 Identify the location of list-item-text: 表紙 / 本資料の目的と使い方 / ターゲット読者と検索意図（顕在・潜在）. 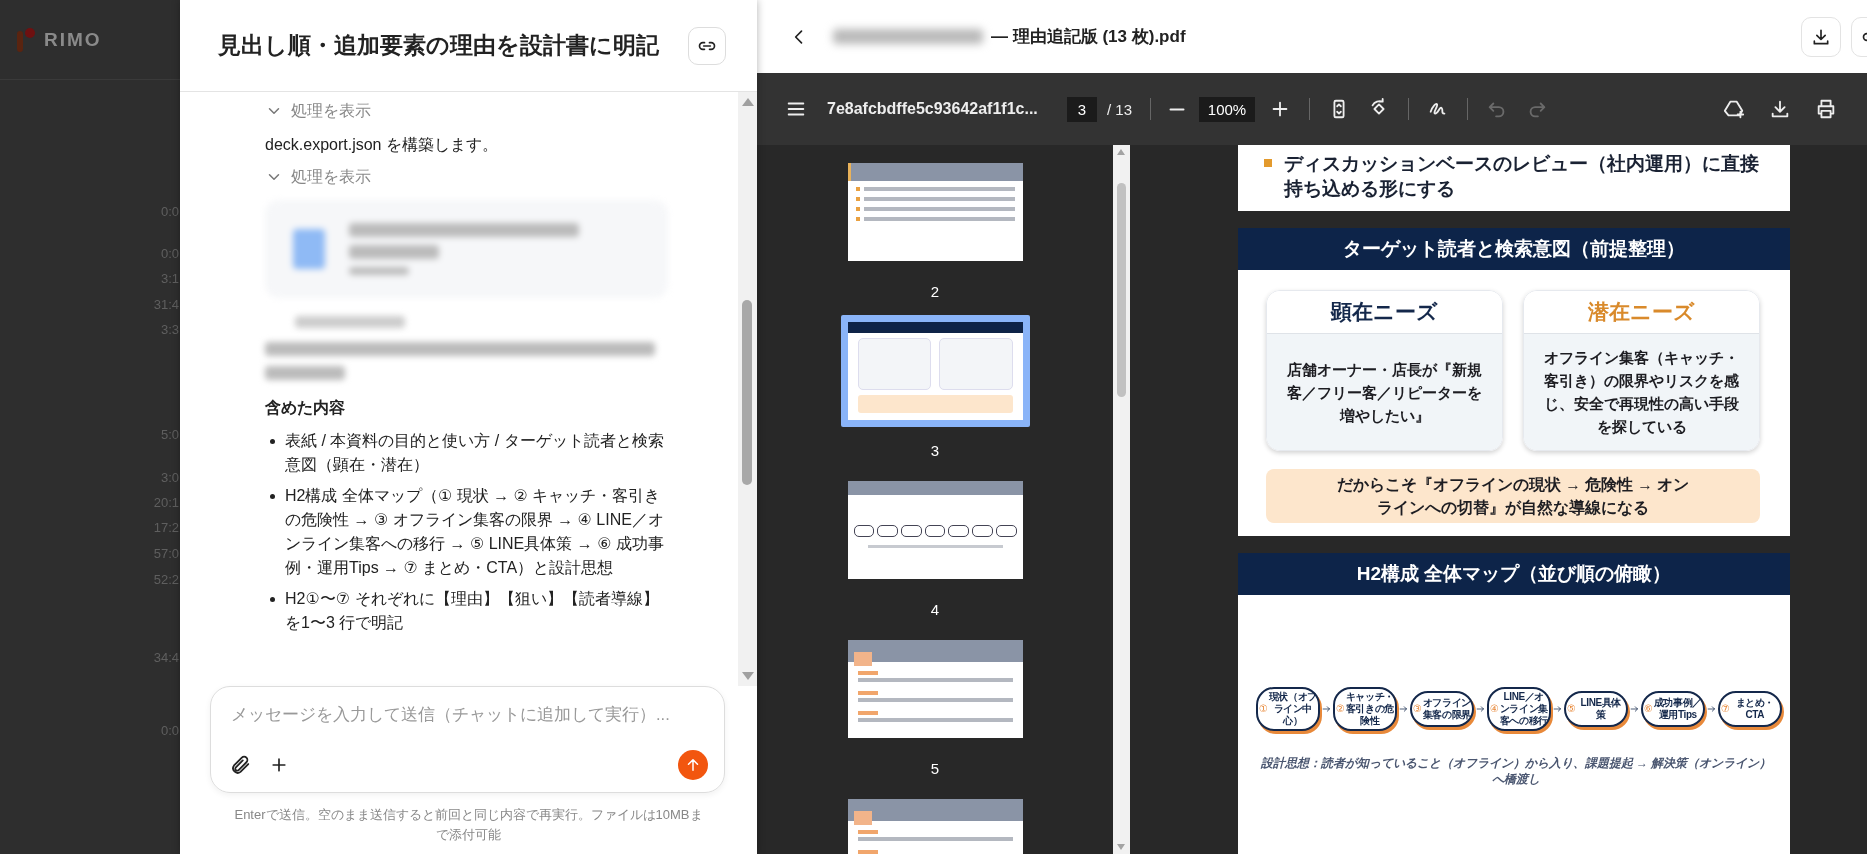
(475, 453).